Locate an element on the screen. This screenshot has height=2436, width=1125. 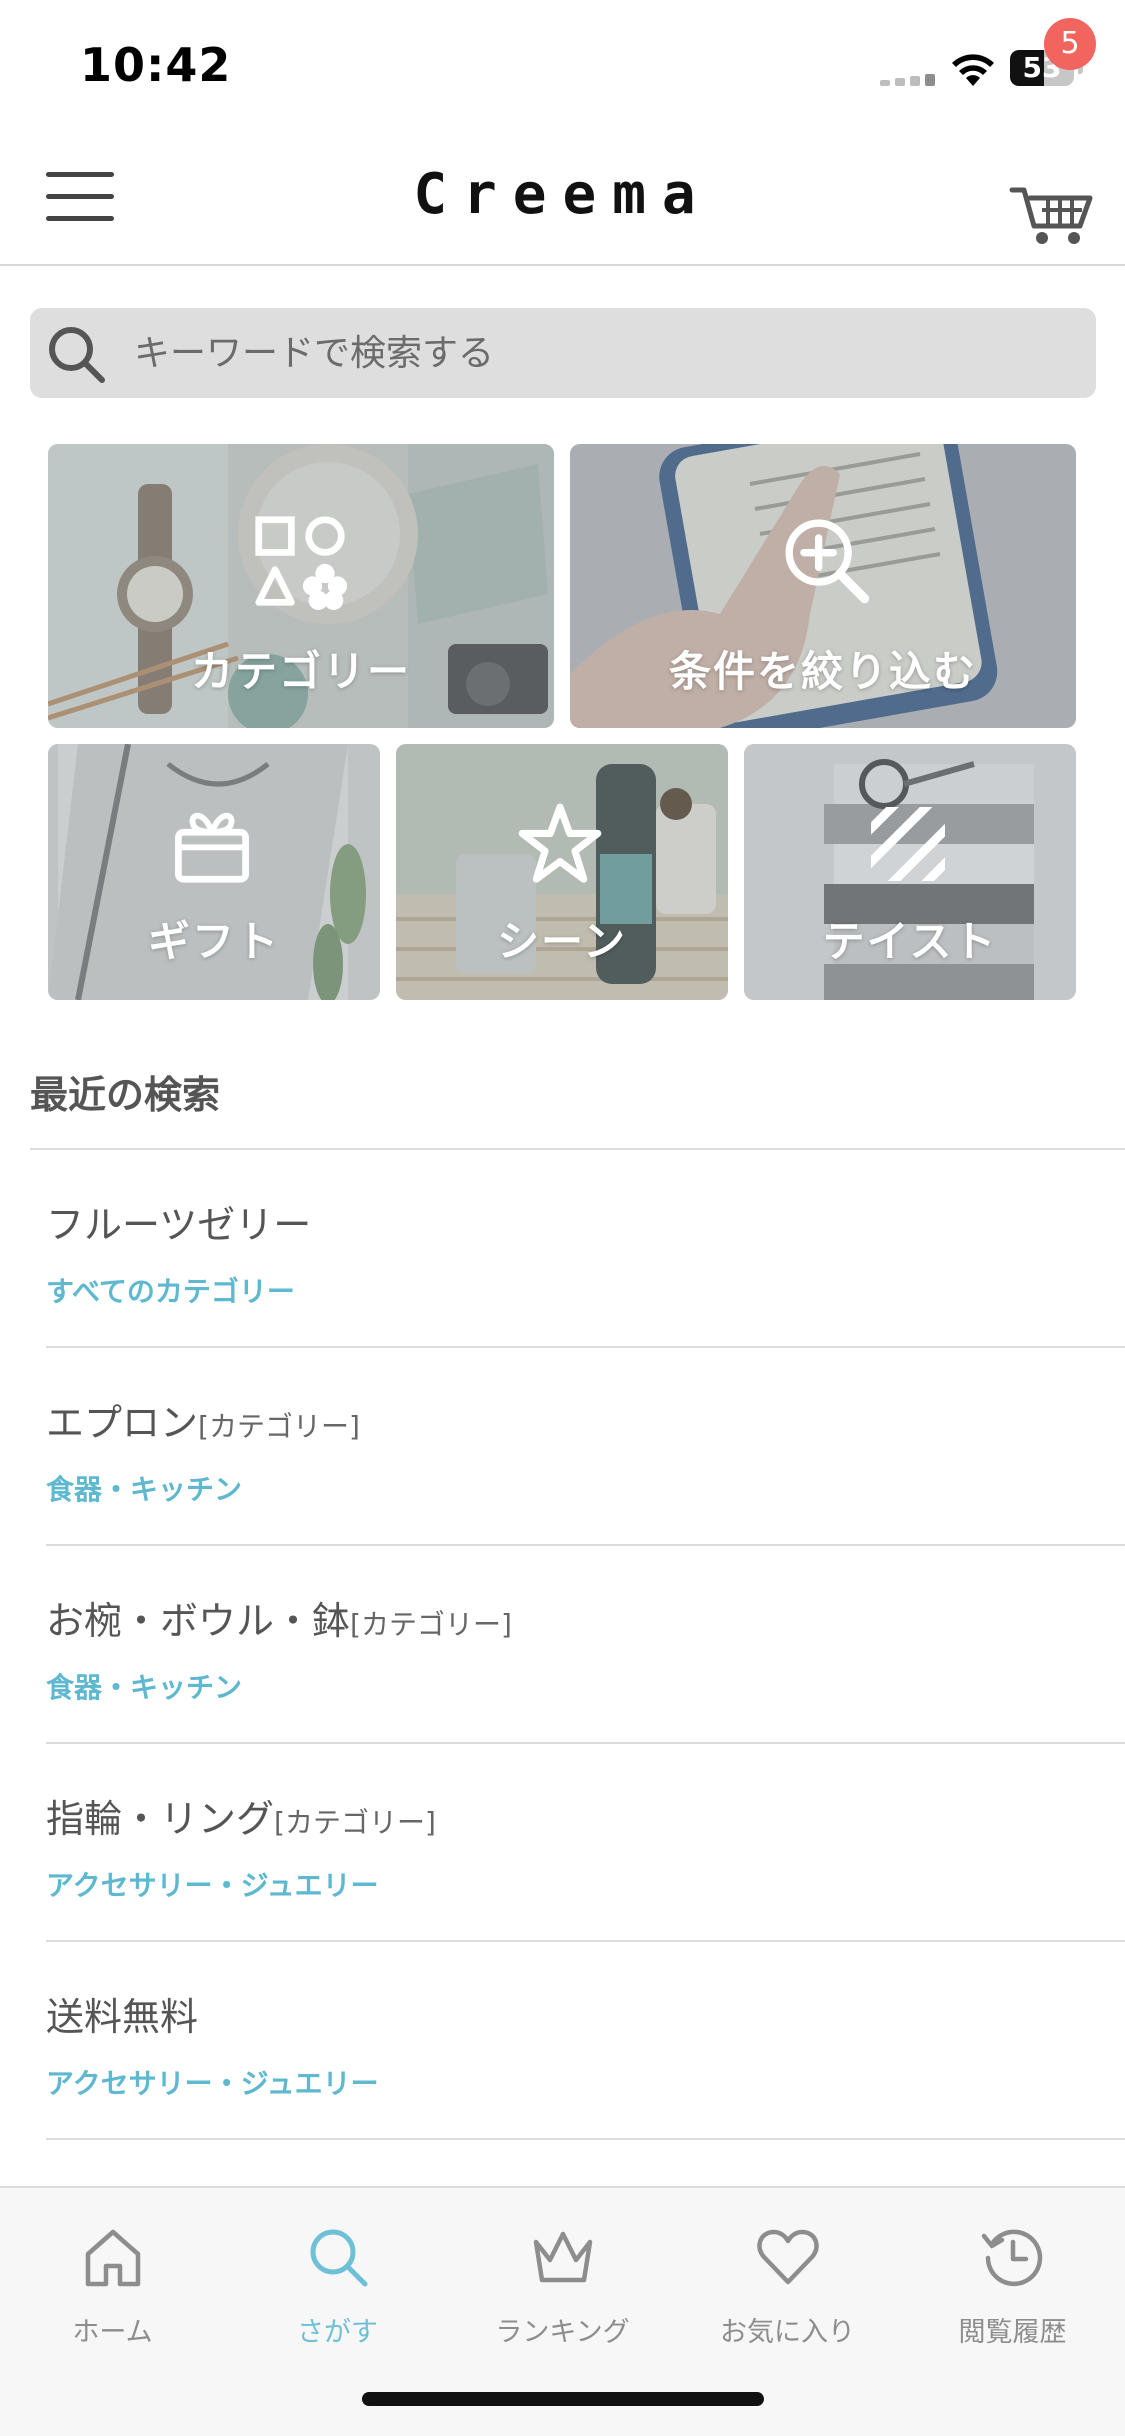
recent-search-item: エプロン[カテゴリー] 食器・キッチン is located at coordinates (585, 1447).